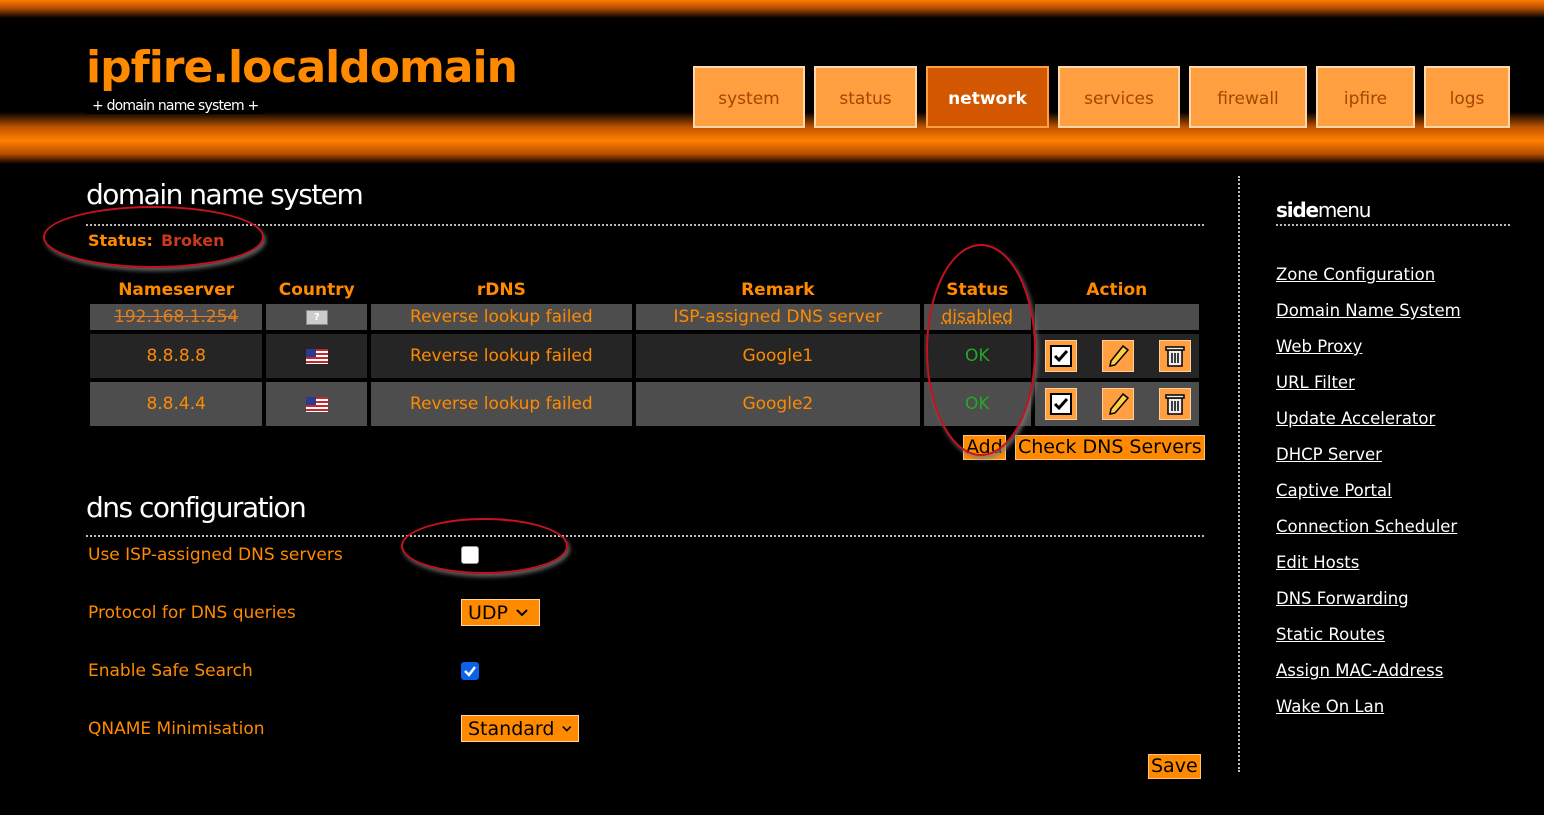 The width and height of the screenshot is (1544, 815). Describe the element at coordinates (1330, 706) in the screenshot. I see `sidemenu-item-wake-on-lan: Wake On Lan` at that location.